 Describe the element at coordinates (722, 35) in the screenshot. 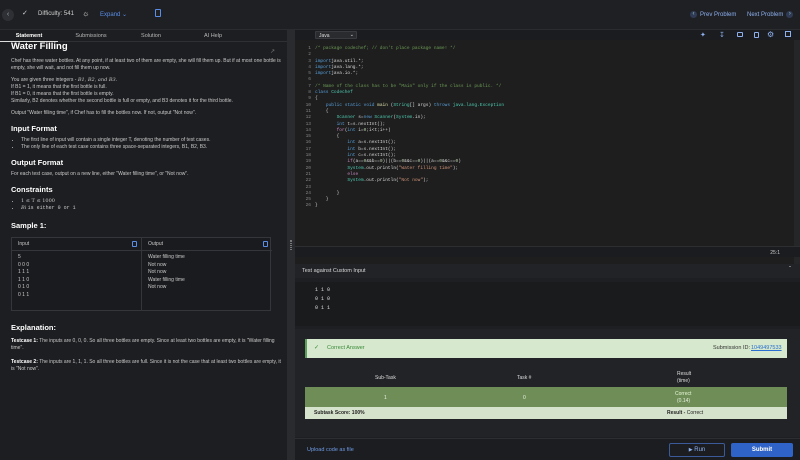

I see `download-icon: ↧` at that location.